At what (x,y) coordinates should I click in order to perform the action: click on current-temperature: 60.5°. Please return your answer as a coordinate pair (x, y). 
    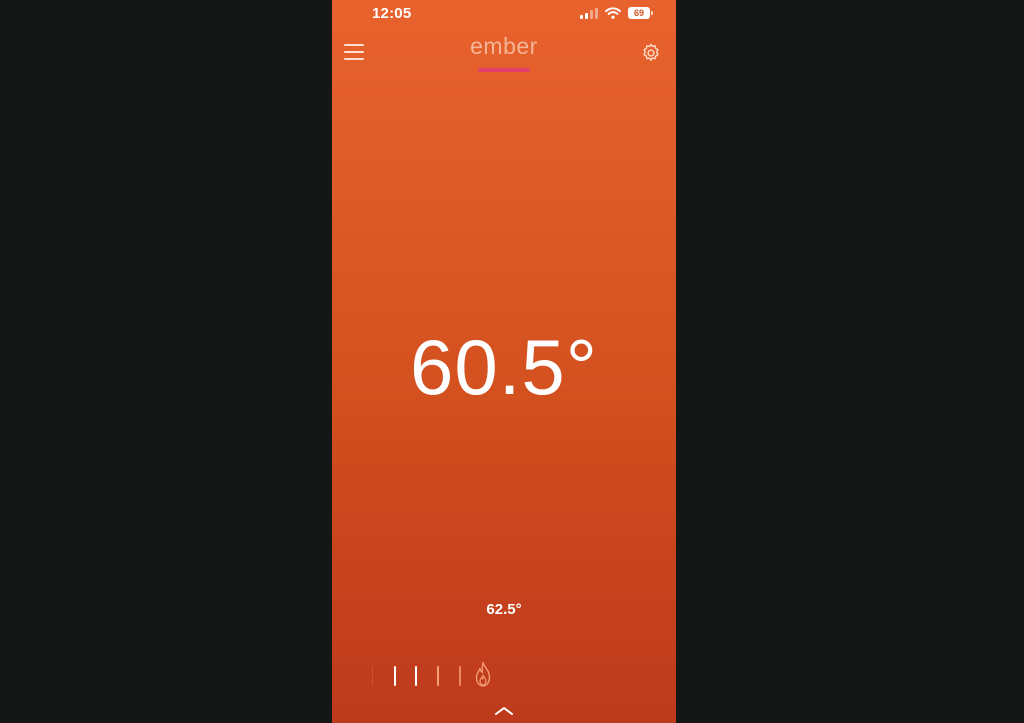
    Looking at the image, I should click on (503, 367).